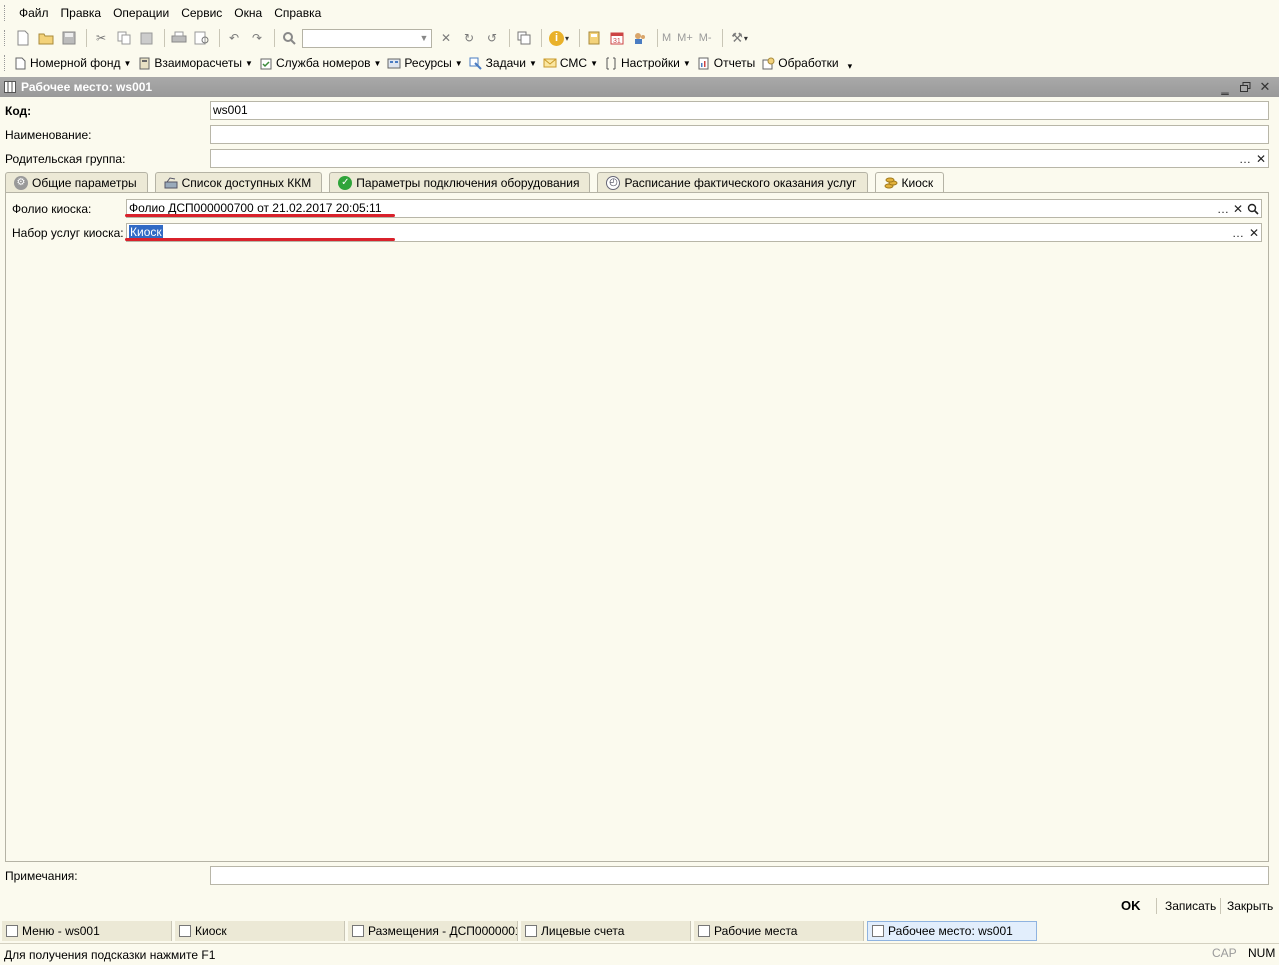  What do you see at coordinates (101, 38) in the screenshot?
I see `cut-icon: ✂` at bounding box center [101, 38].